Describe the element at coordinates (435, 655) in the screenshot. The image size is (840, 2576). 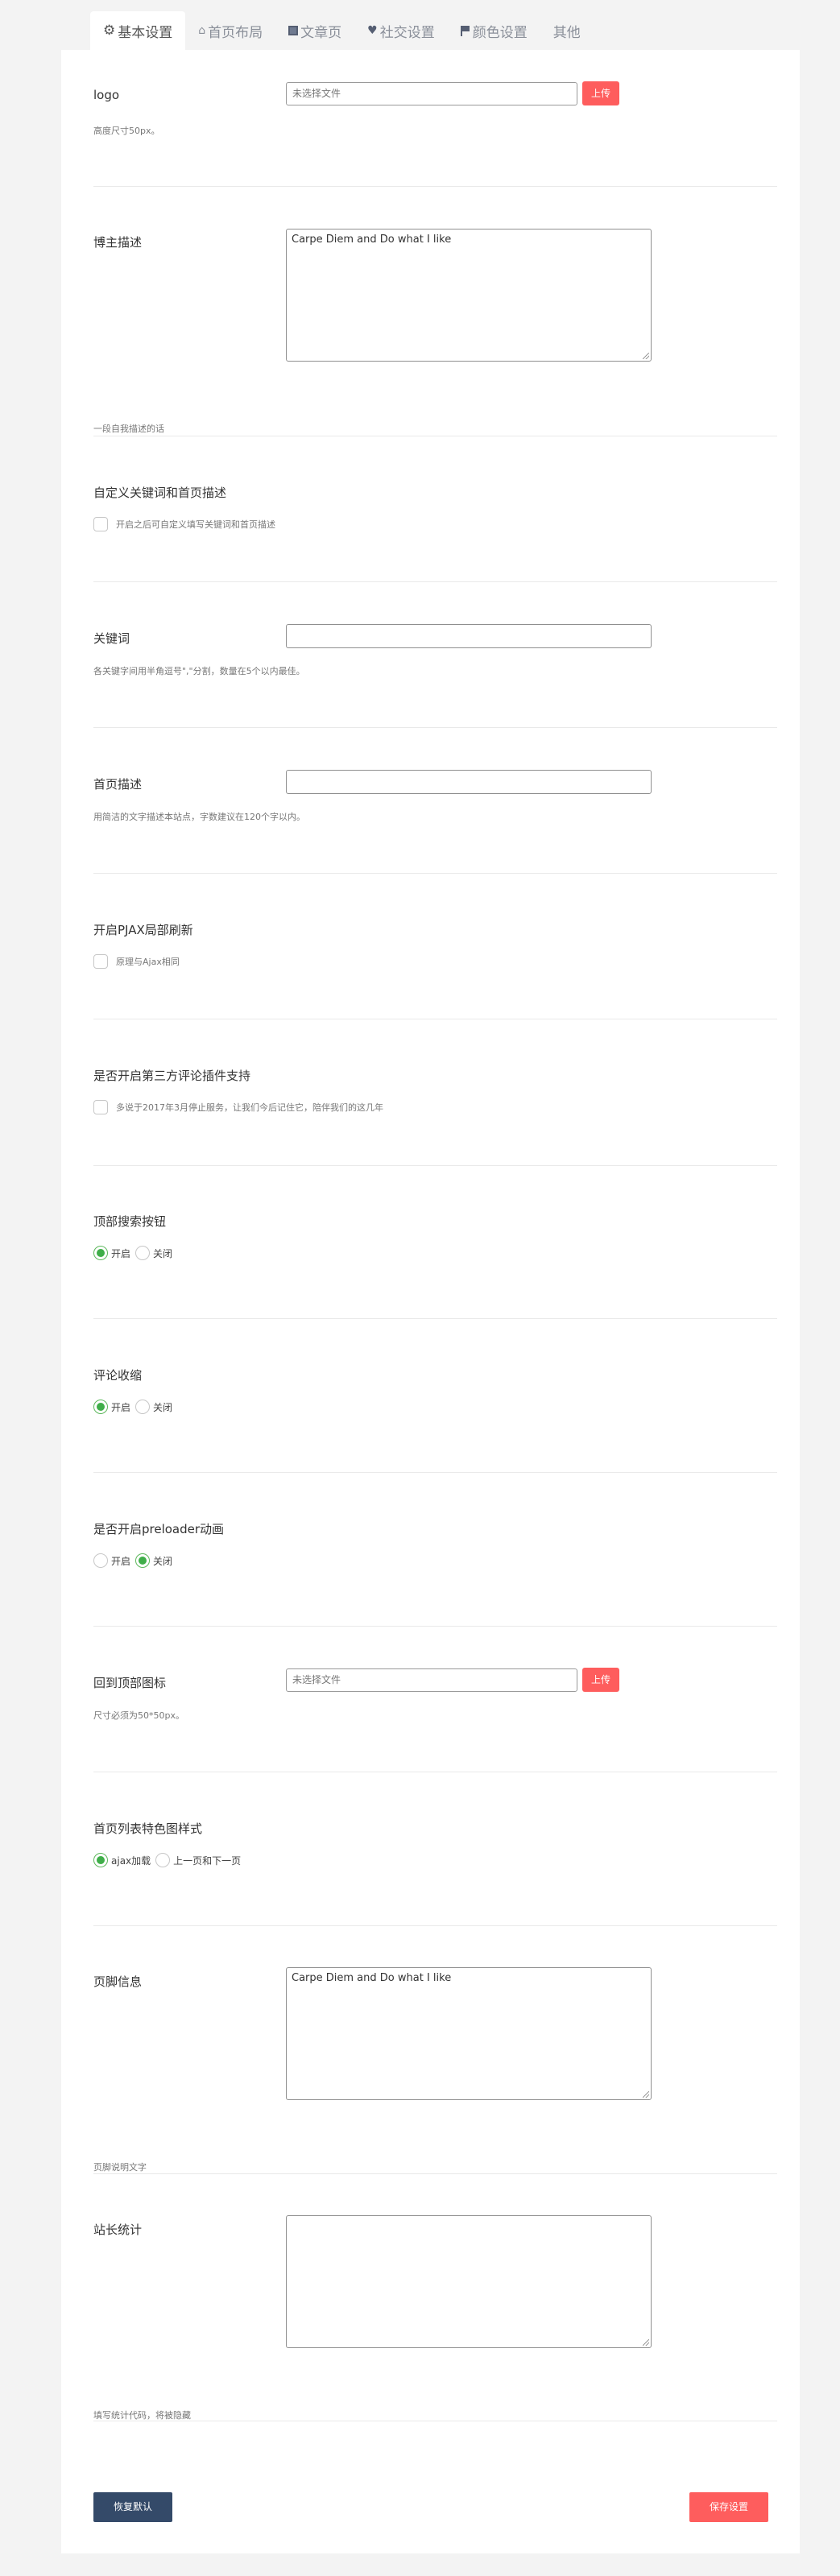
I see `section-keywords: 关键词 各关键字间用半角逗号","分割，数量在5个以内最佳。` at that location.